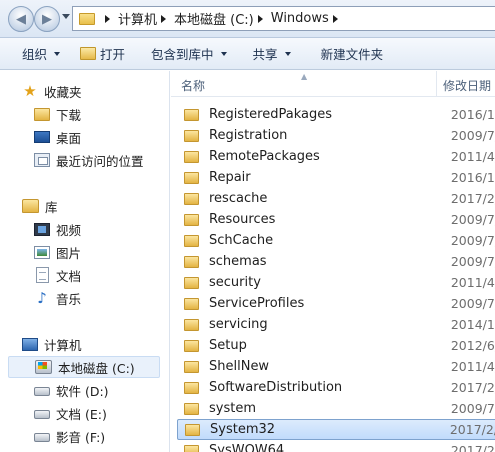  What do you see at coordinates (82, 391) in the screenshot?
I see `nav-drive-d-label: 软件 (D:)` at bounding box center [82, 391].